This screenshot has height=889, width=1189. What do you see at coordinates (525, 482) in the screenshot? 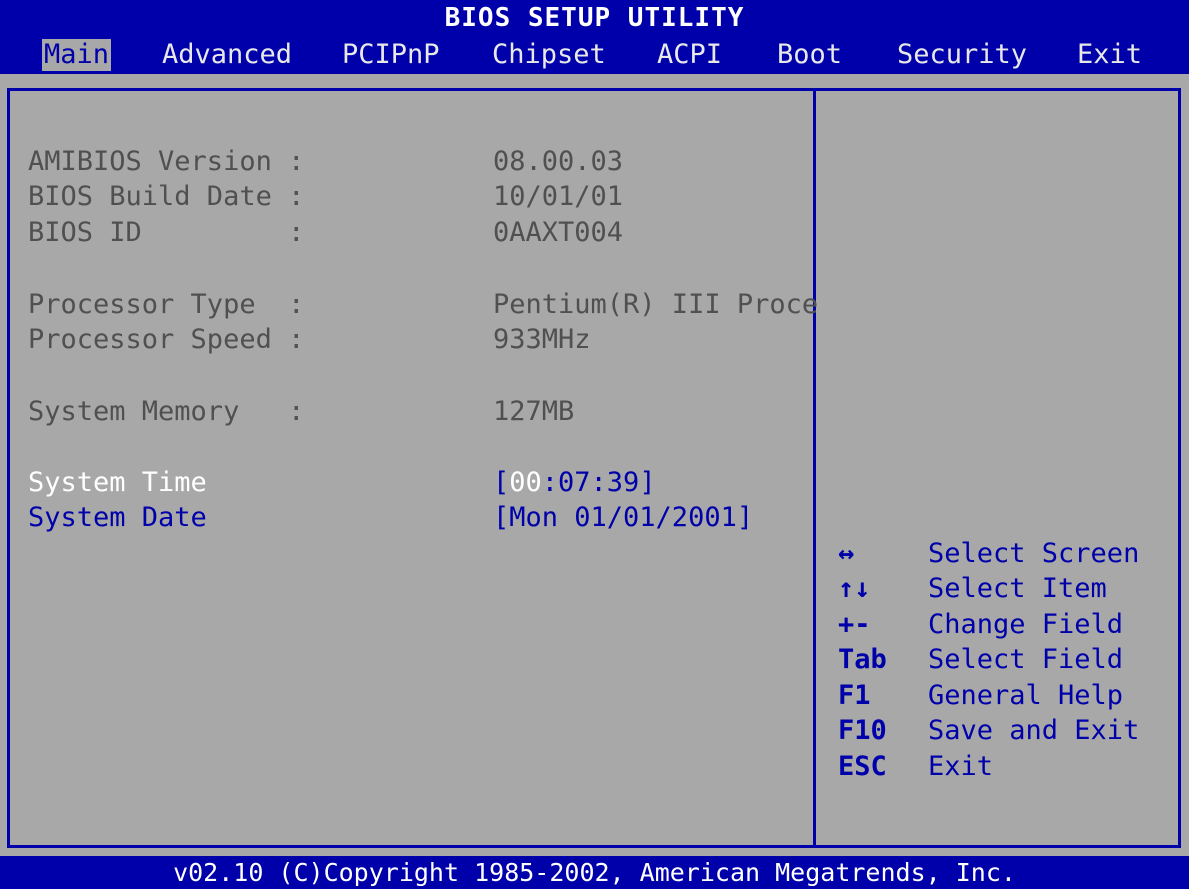
I see `system-time-hours: 00` at bounding box center [525, 482].